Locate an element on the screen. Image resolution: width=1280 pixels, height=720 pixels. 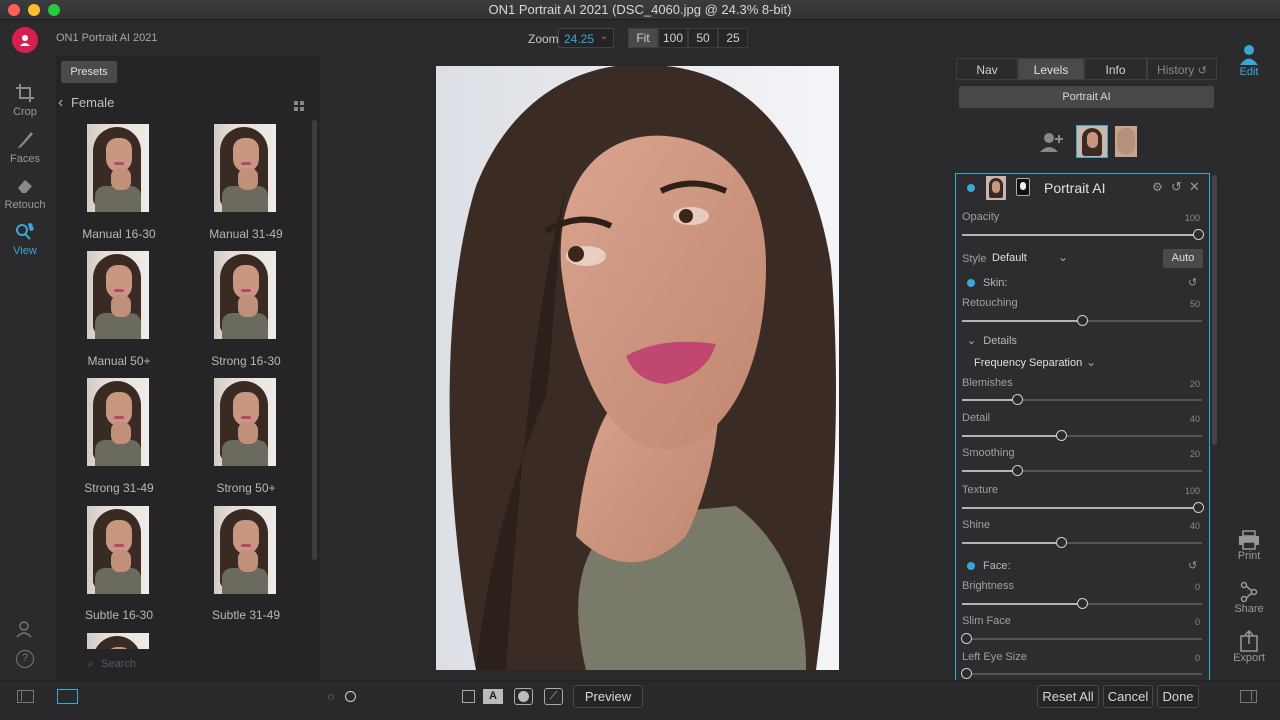
square-mask-icon is located at coordinates (468, 696).